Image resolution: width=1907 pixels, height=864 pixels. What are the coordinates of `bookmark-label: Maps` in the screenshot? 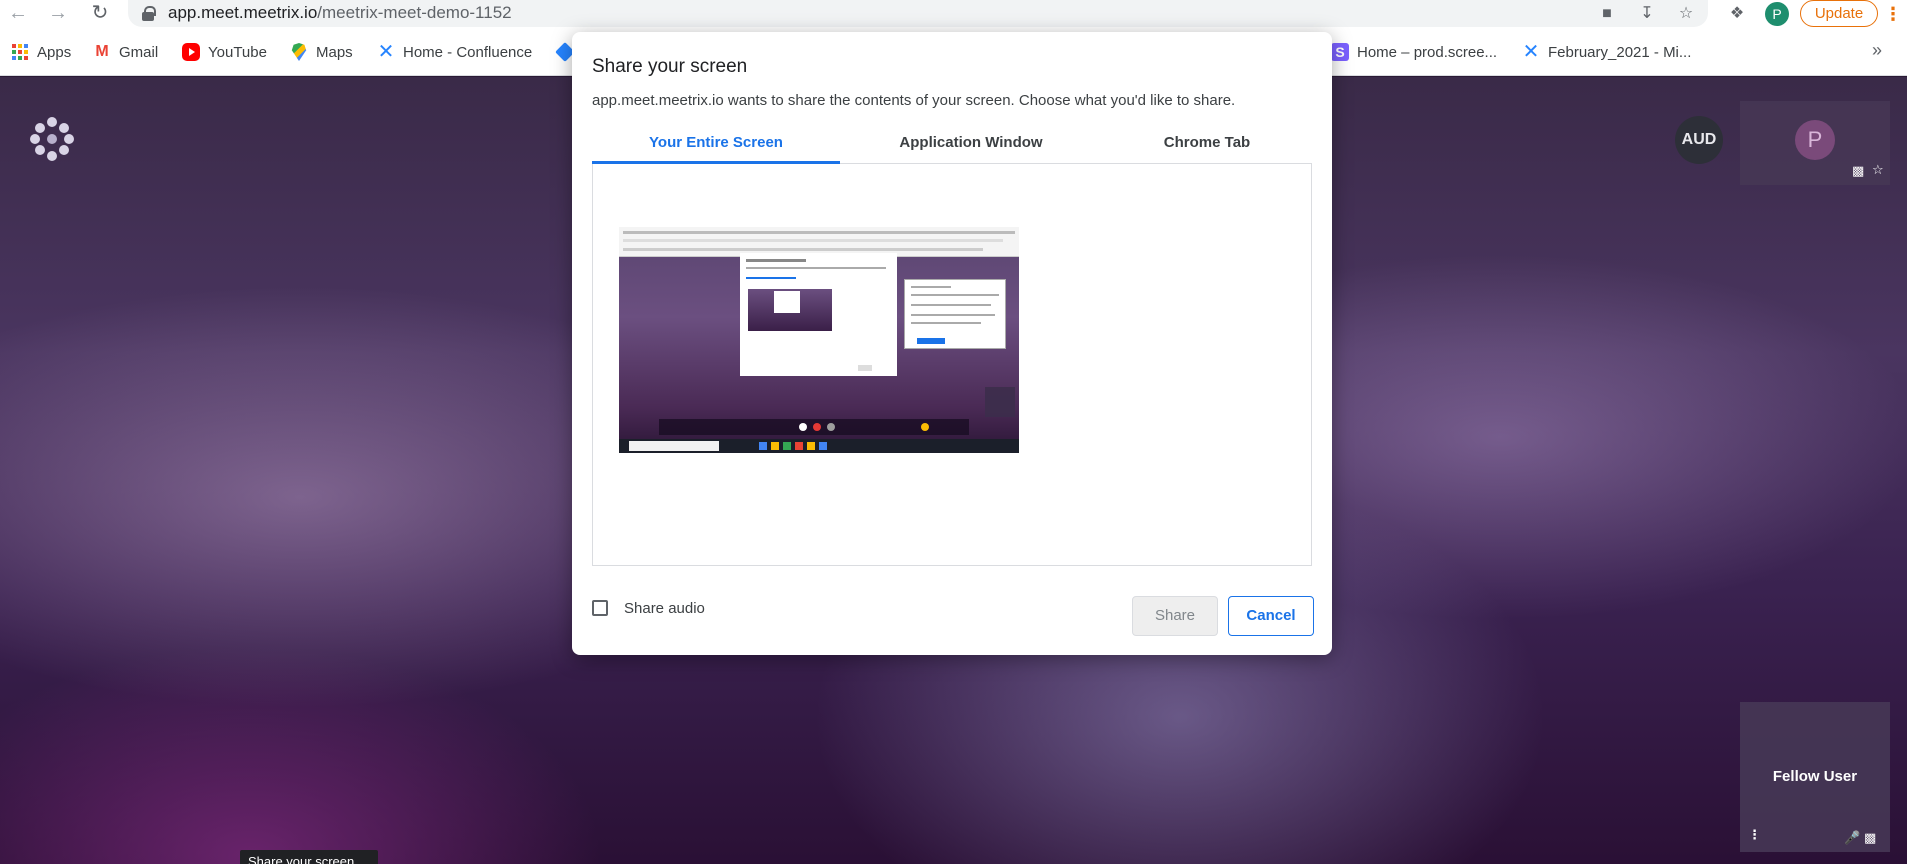 It's located at (334, 52).